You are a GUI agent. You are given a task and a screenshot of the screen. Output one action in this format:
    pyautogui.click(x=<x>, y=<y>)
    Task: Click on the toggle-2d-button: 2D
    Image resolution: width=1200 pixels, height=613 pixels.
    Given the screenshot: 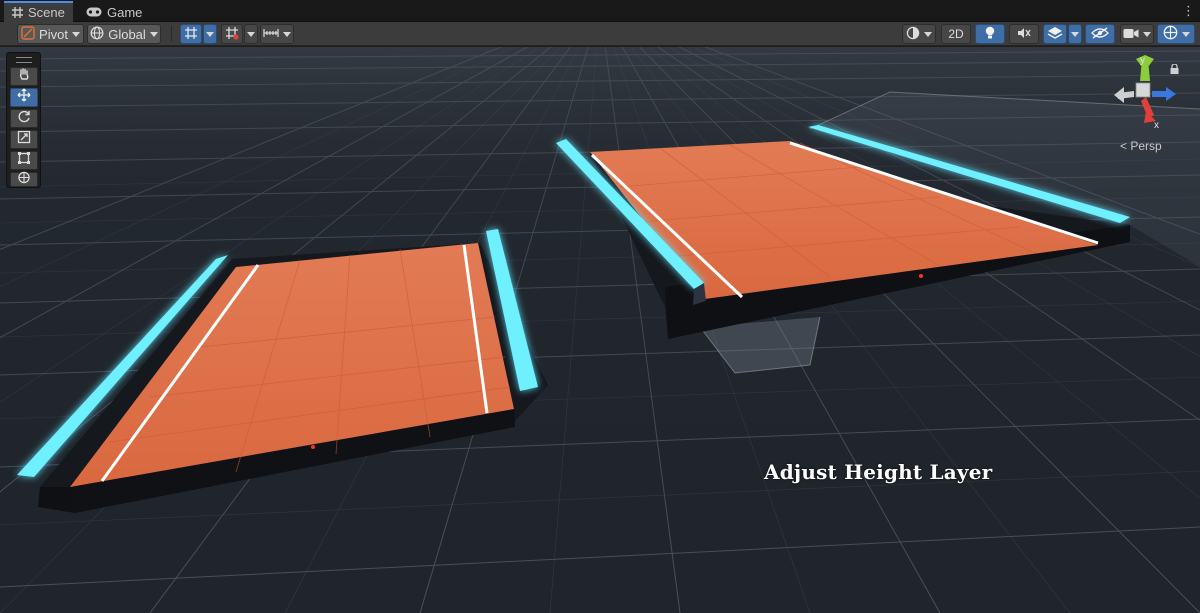 What is the action you would take?
    pyautogui.click(x=956, y=34)
    